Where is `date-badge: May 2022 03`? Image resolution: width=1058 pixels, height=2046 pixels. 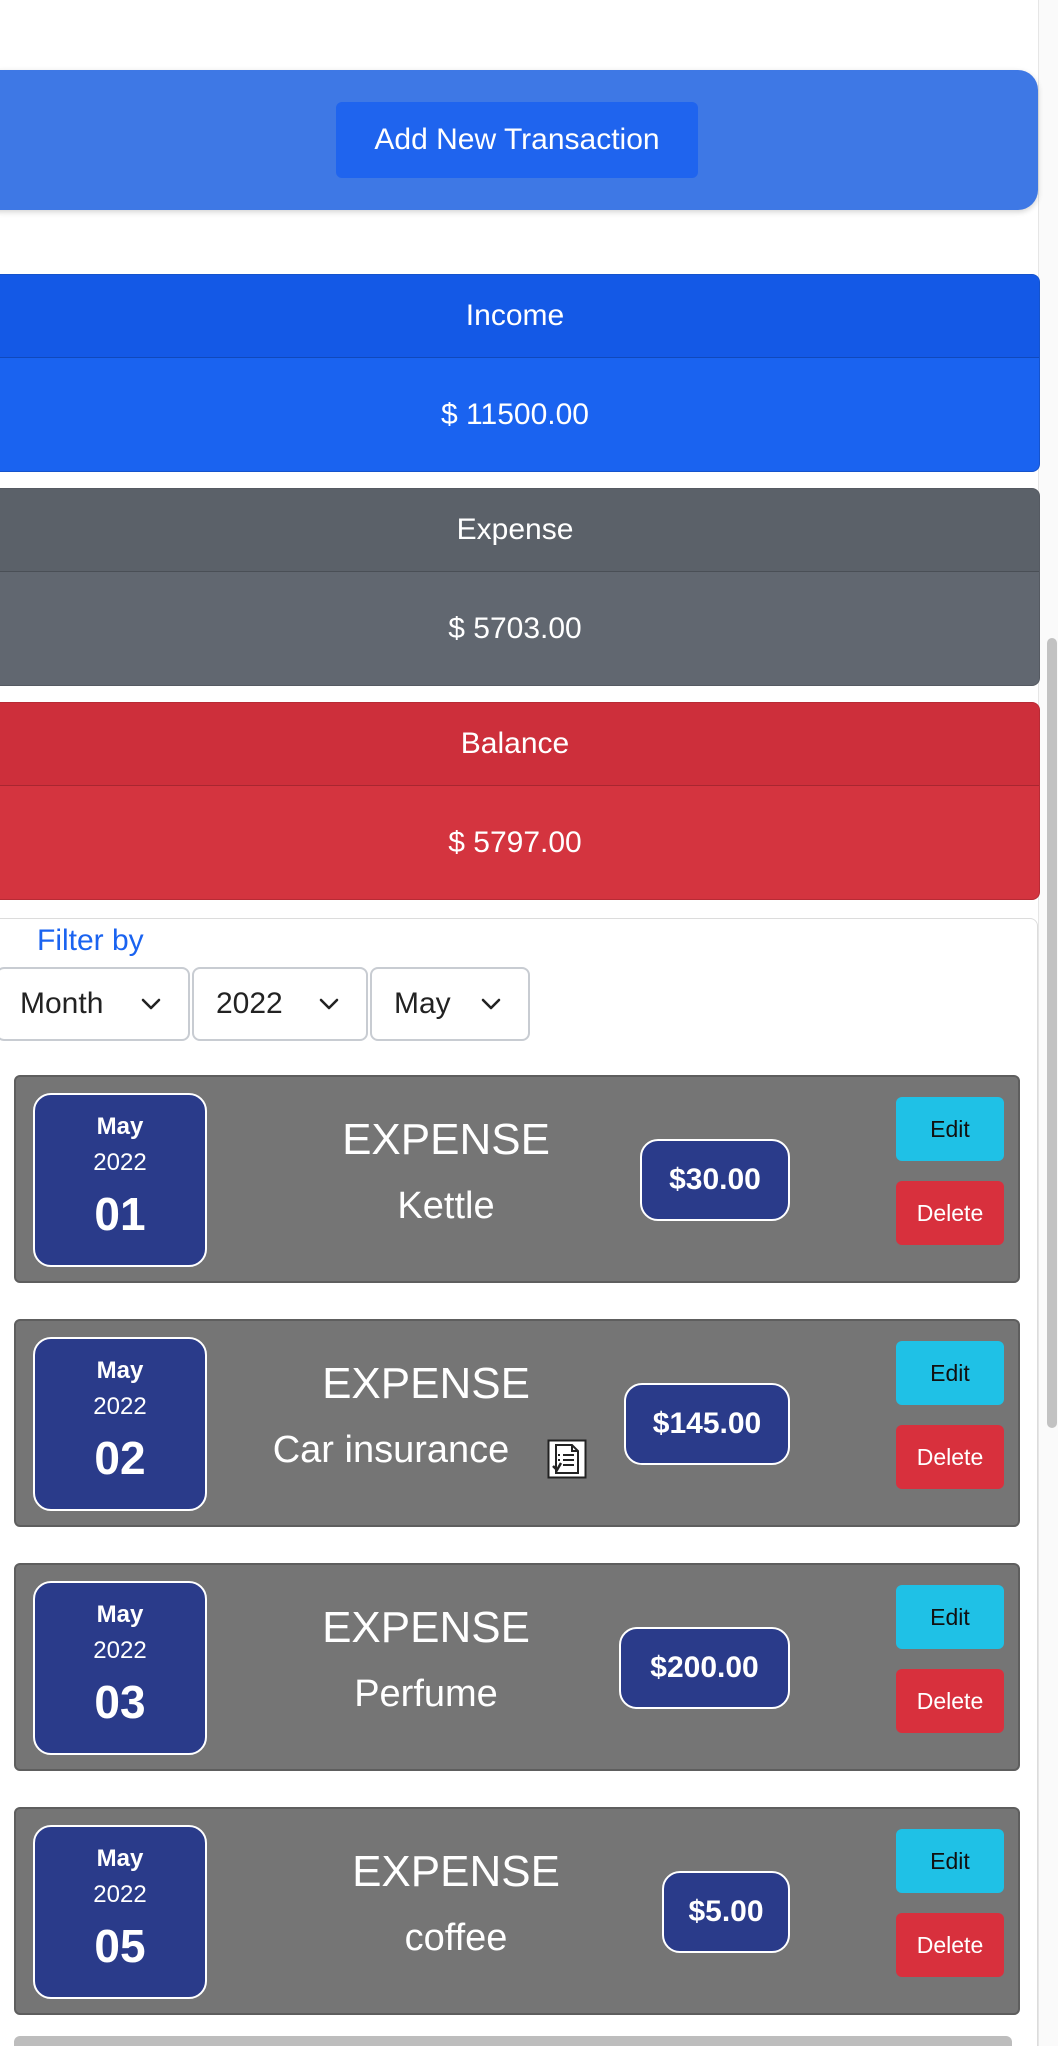
date-badge: May 2022 03 is located at coordinates (120, 1668).